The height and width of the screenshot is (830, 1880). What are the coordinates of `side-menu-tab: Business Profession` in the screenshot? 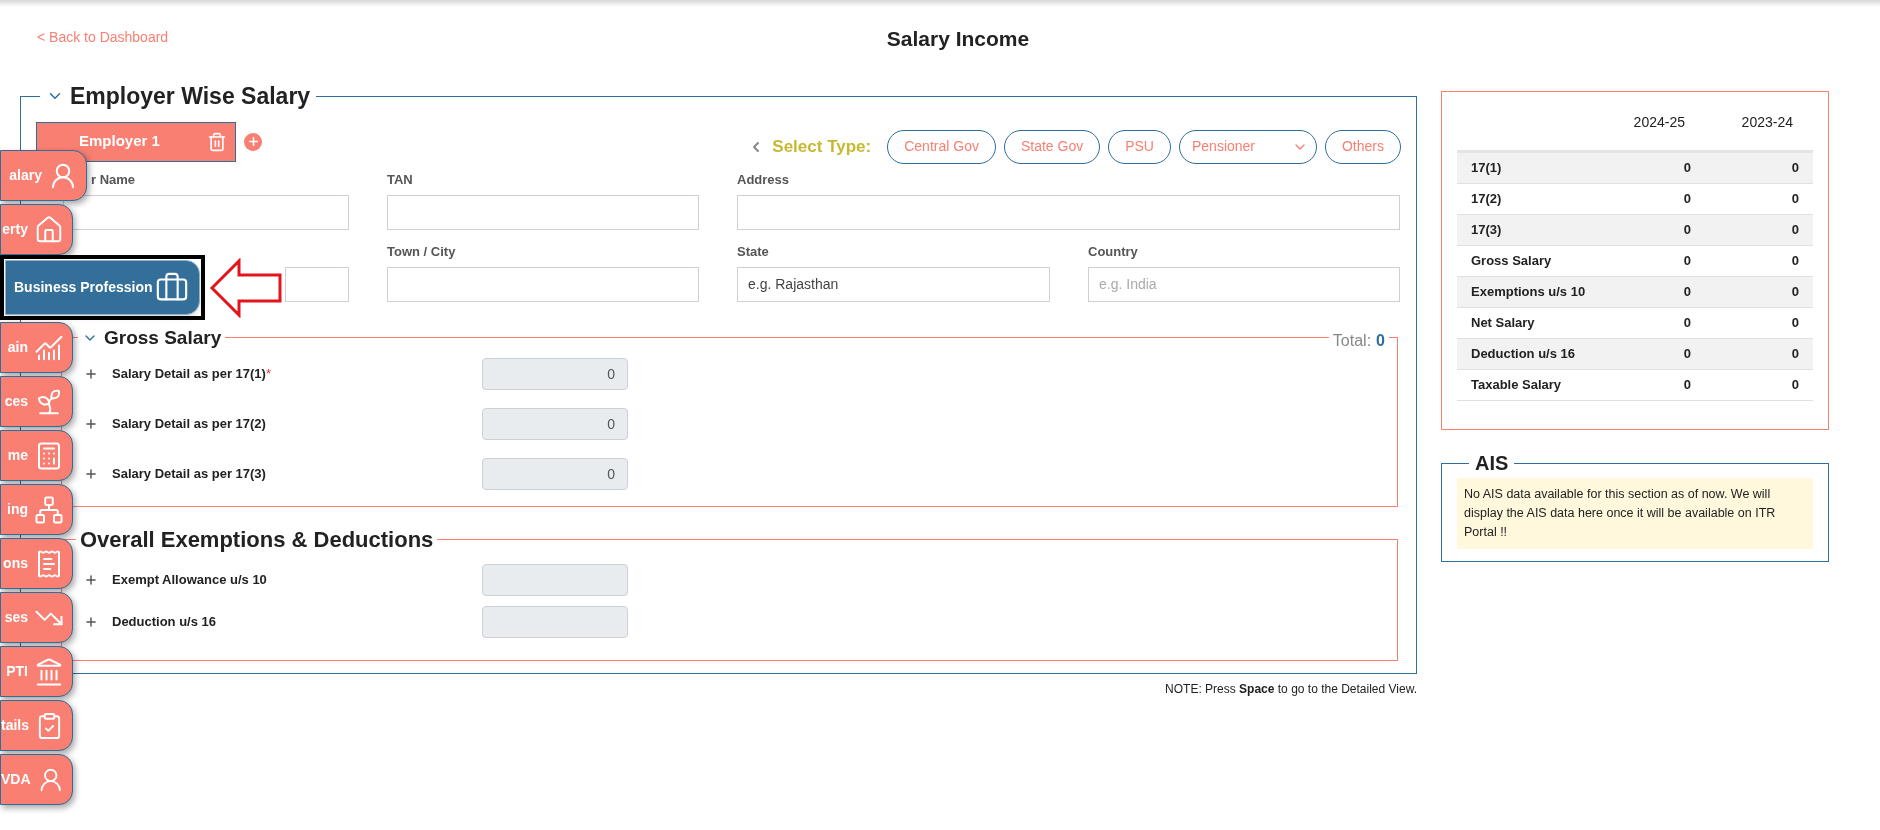 It's located at (102, 287).